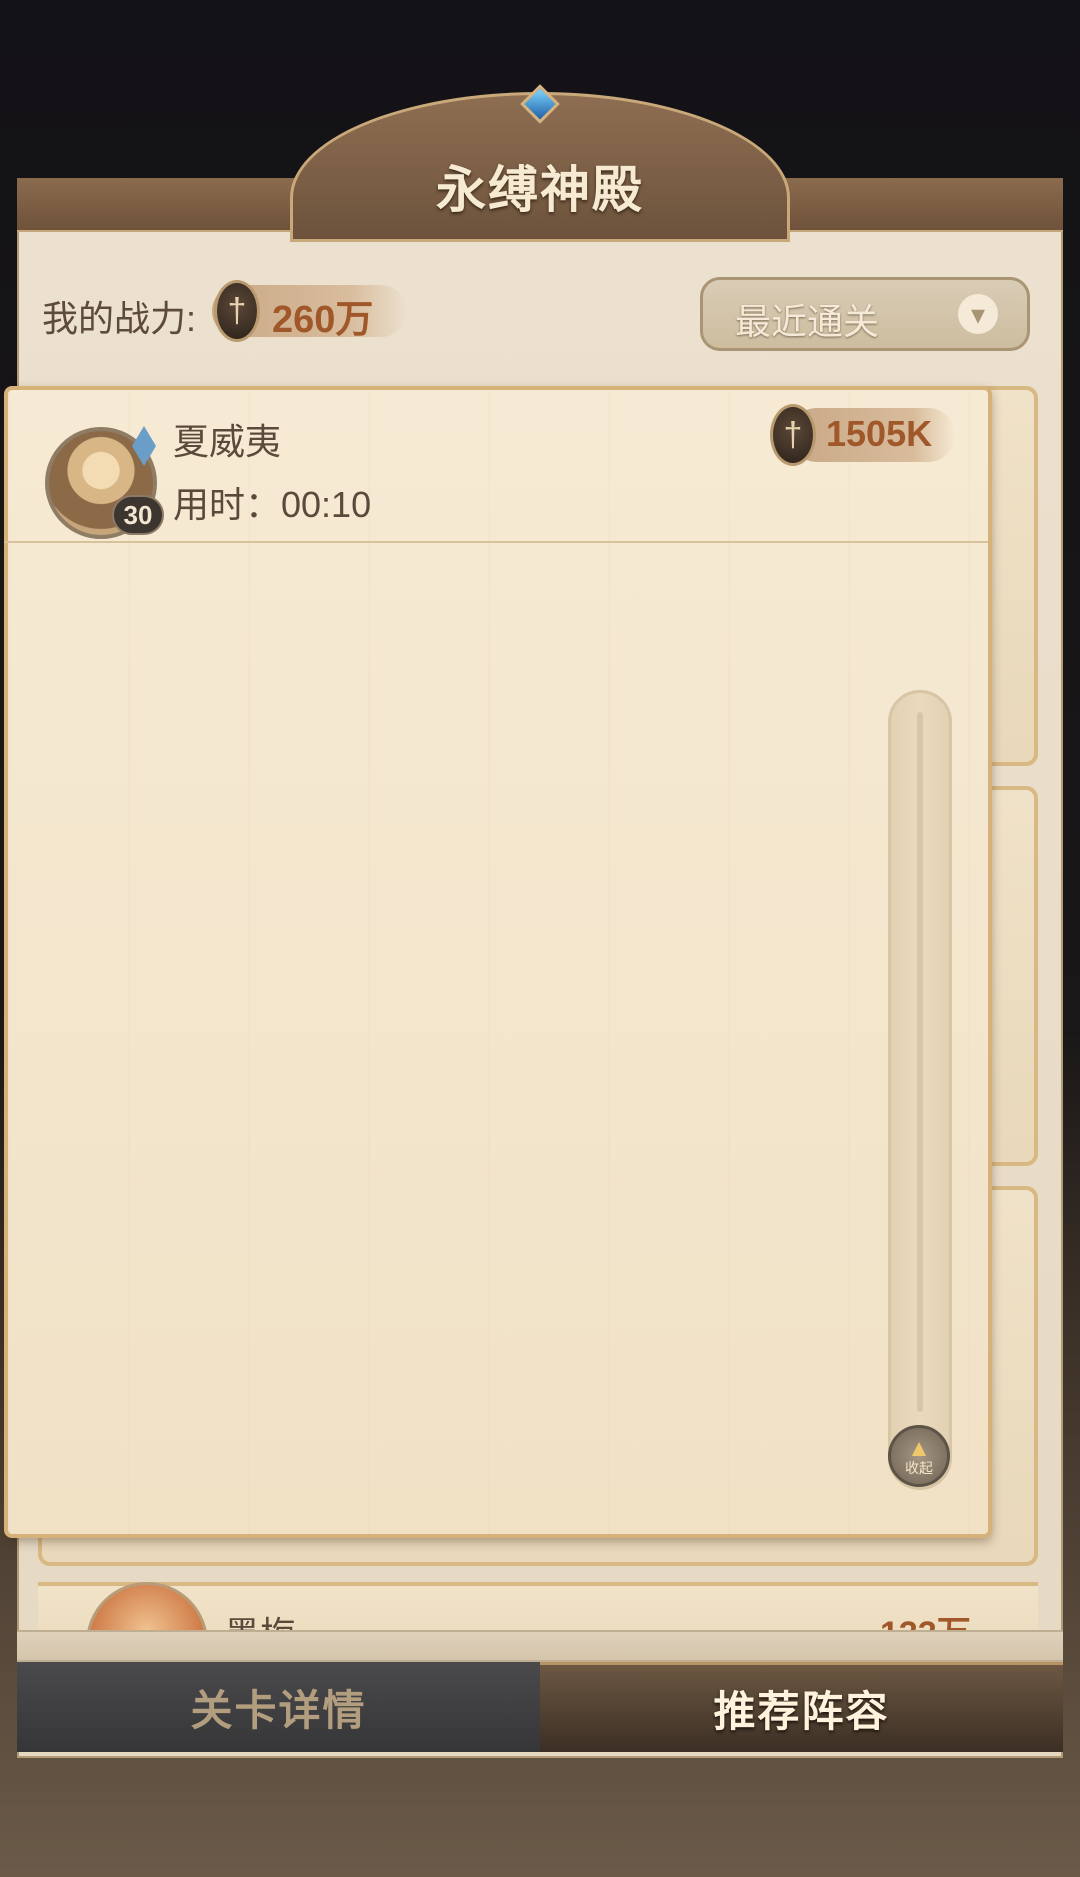 This screenshot has width=1080, height=1877. What do you see at coordinates (801, 1707) in the screenshot?
I see `tab-recommended-lineup: 推荐阵容` at bounding box center [801, 1707].